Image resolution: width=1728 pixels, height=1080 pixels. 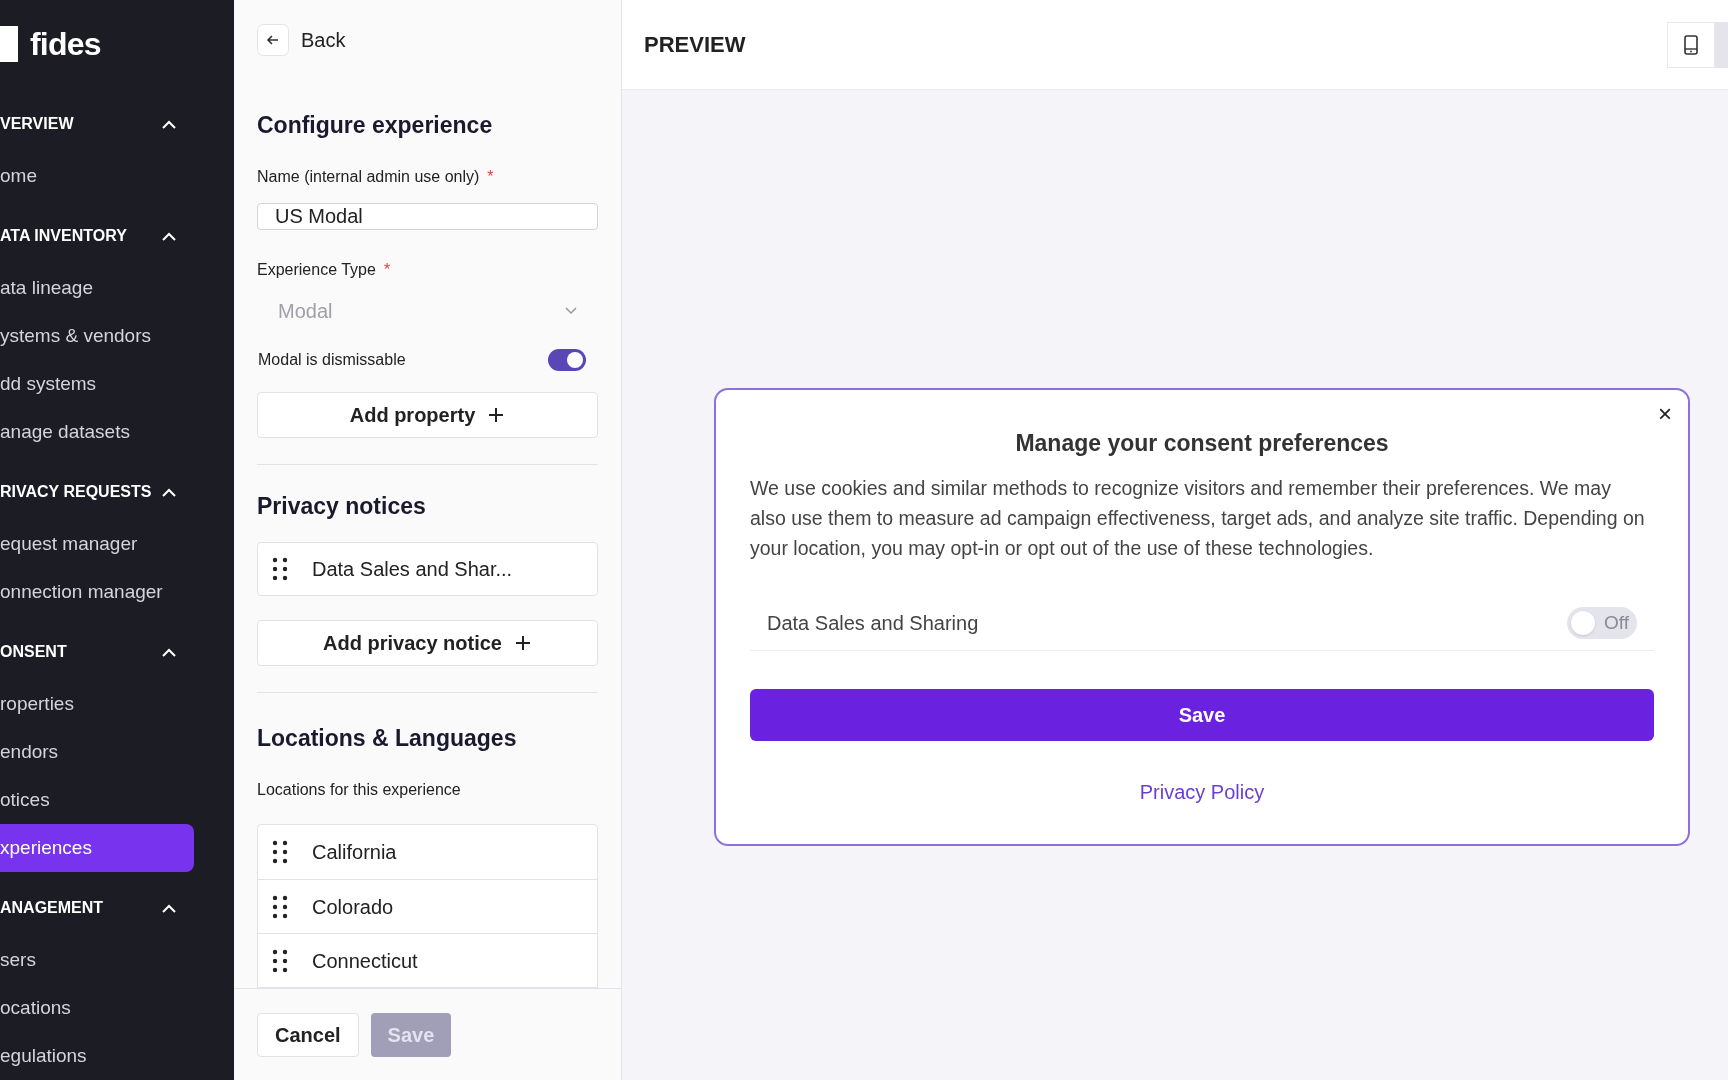 What do you see at coordinates (1691, 44) in the screenshot?
I see `phone-icon` at bounding box center [1691, 44].